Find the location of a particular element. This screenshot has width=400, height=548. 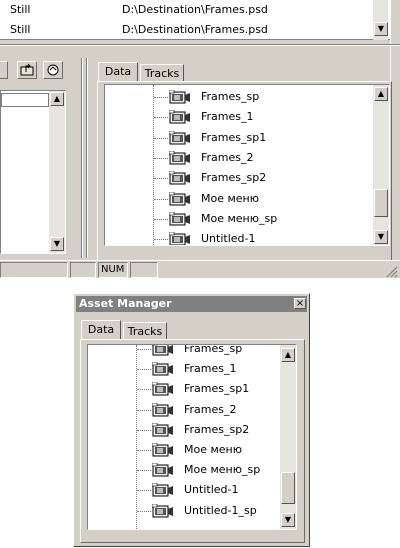

toolbar-left is located at coordinates (35, 71).